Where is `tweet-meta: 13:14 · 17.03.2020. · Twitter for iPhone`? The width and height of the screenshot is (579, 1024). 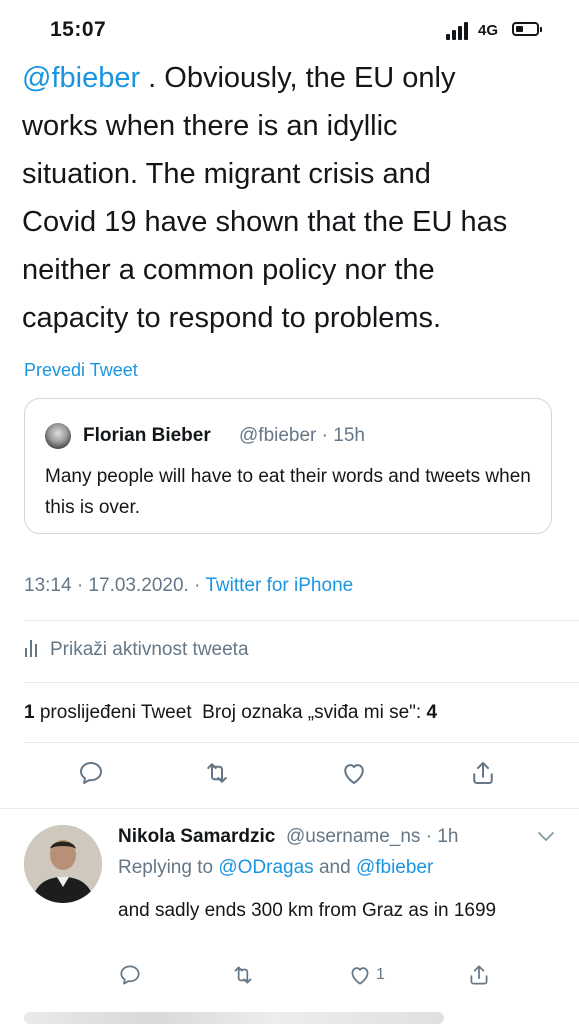
tweet-meta: 13:14 · 17.03.2020. · Twitter for iPhone is located at coordinates (188, 586).